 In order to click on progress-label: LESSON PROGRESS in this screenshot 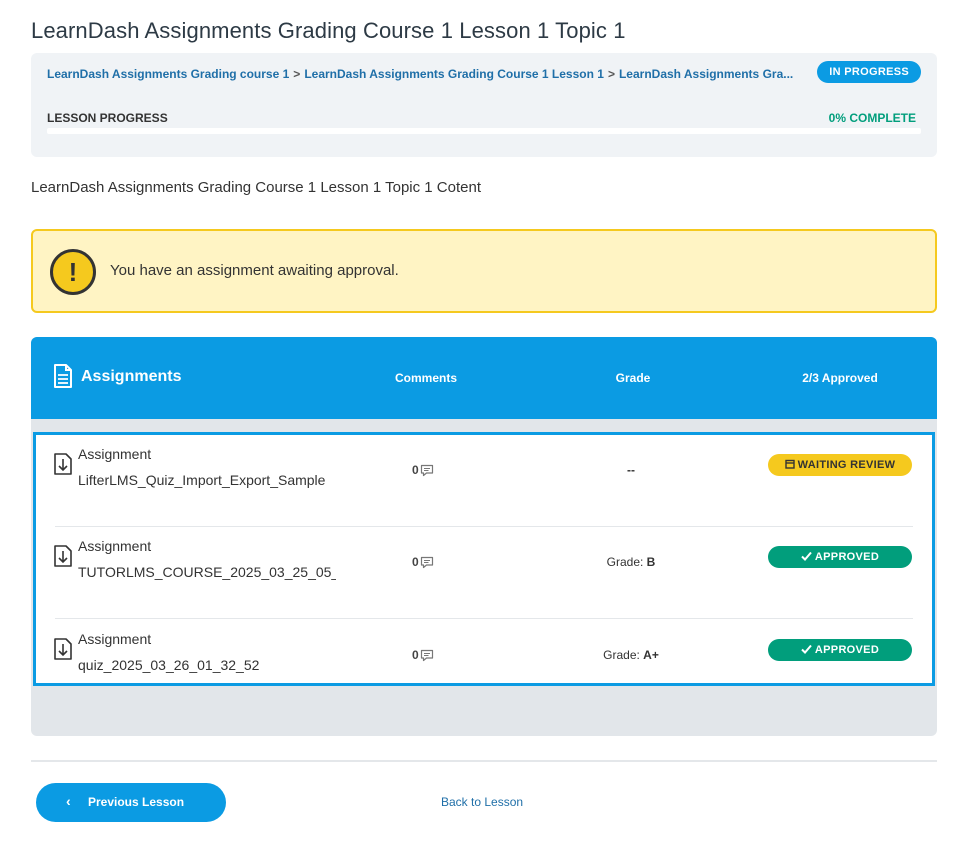, I will do `click(107, 118)`.